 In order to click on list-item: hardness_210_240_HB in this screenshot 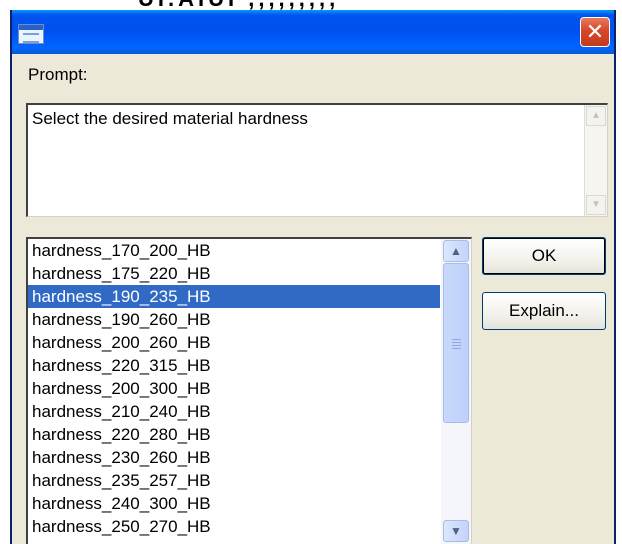, I will do `click(234, 411)`.